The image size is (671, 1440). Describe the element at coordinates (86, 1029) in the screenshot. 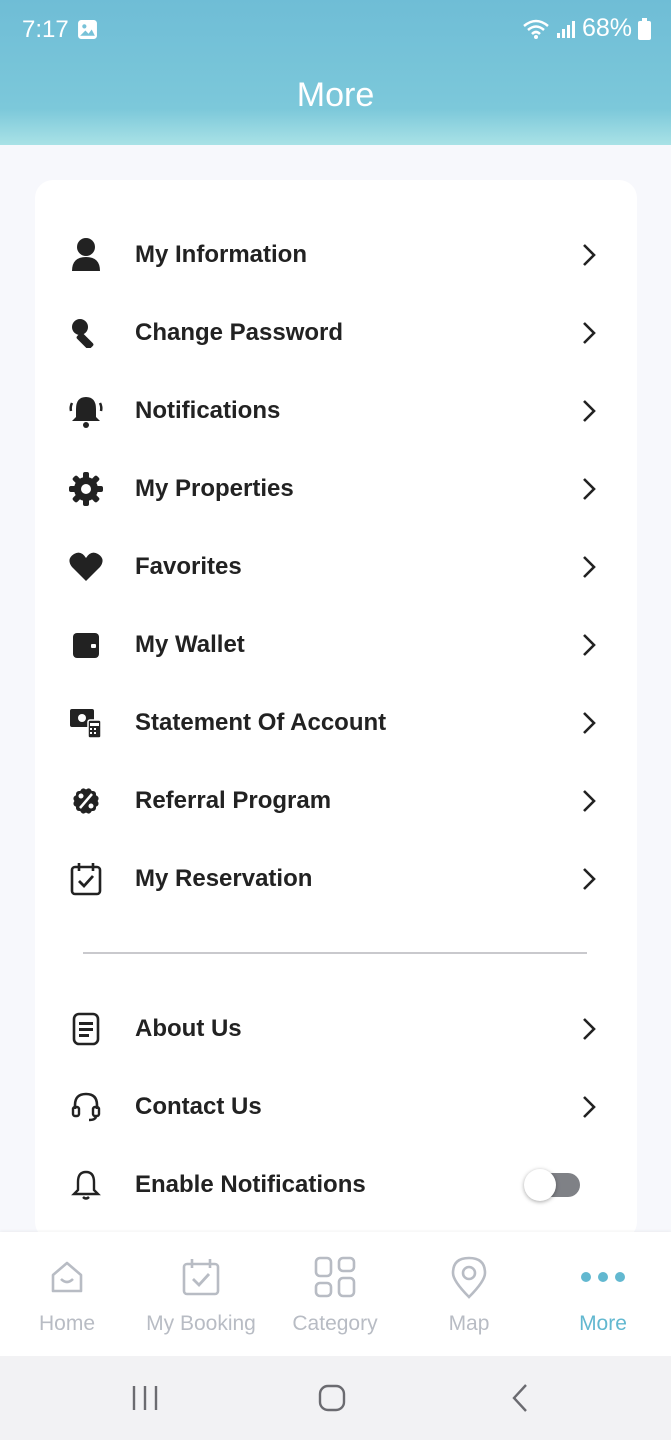

I see `document-icon` at that location.